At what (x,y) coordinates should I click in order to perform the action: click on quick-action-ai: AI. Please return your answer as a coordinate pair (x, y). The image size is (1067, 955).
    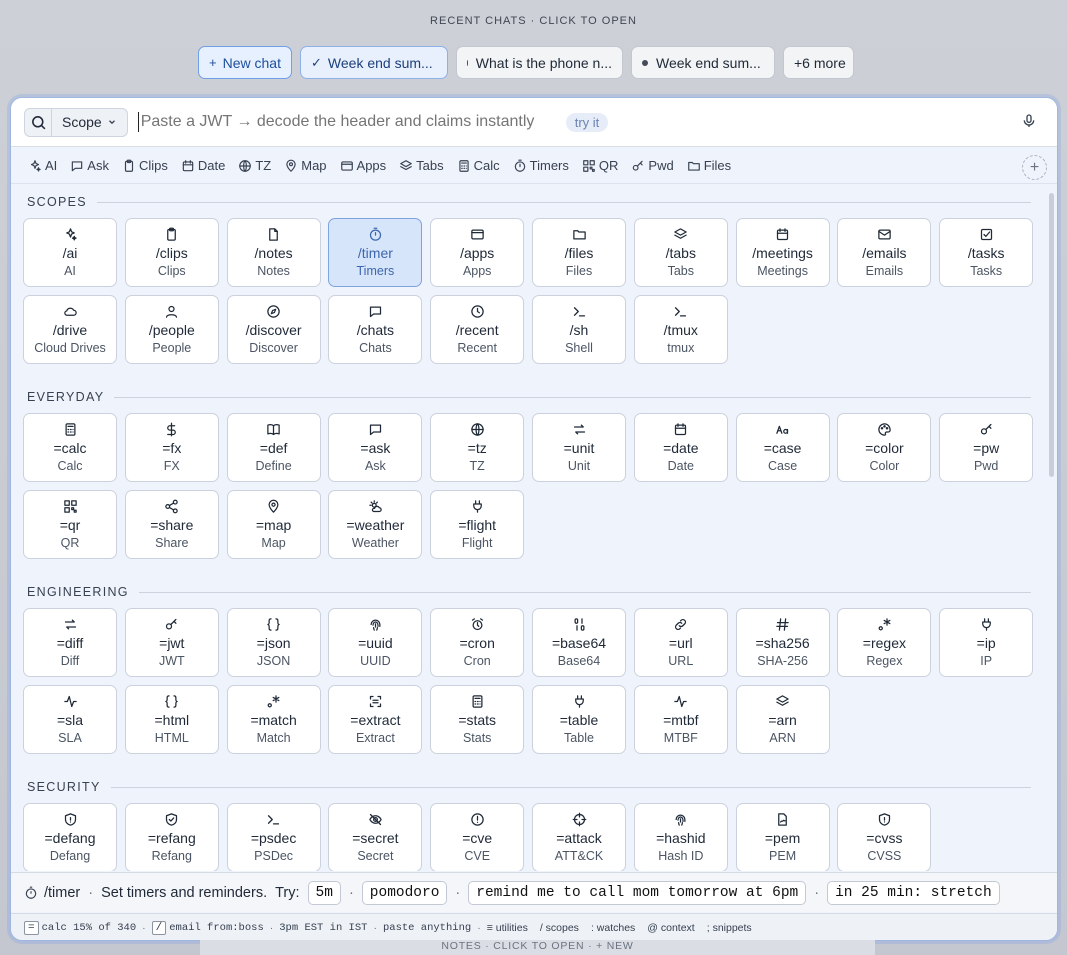
    Looking at the image, I should click on (42, 165).